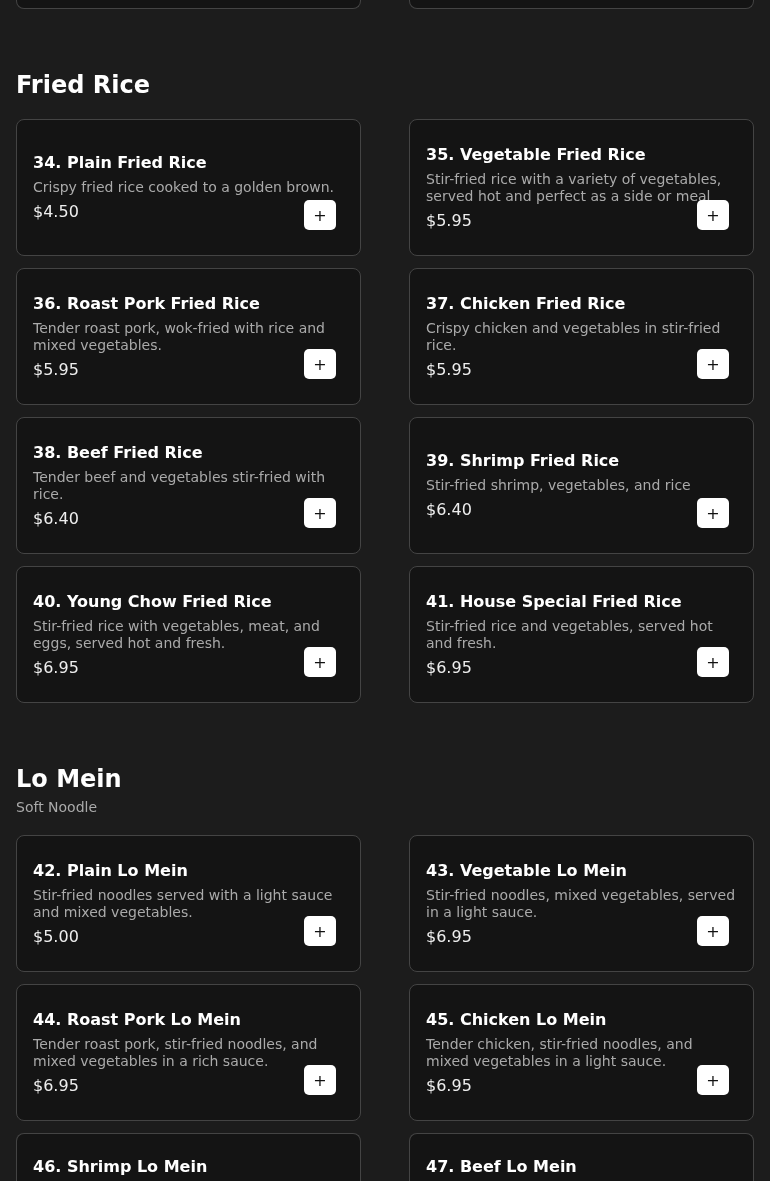 This screenshot has width=770, height=1181. I want to click on item-name: 43. Vegetable Lo Mein, so click(527, 870).